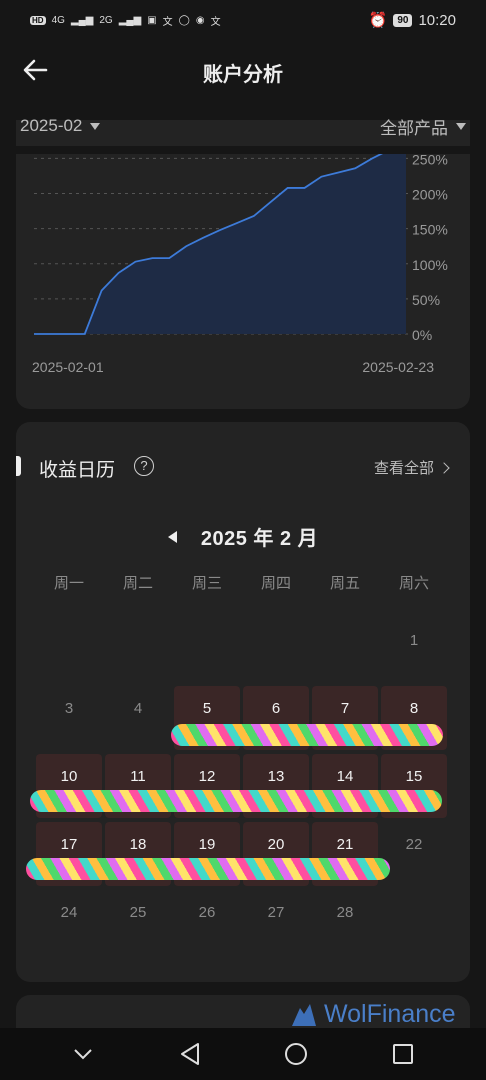  I want to click on day-number: 13, so click(276, 776).